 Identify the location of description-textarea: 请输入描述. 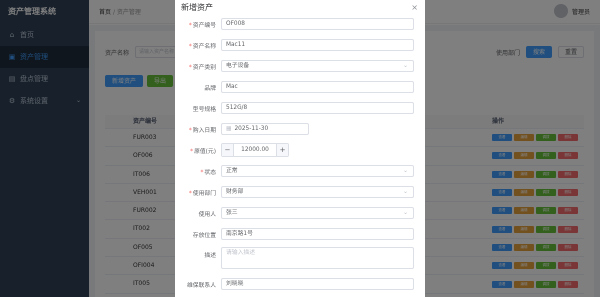
(317, 258).